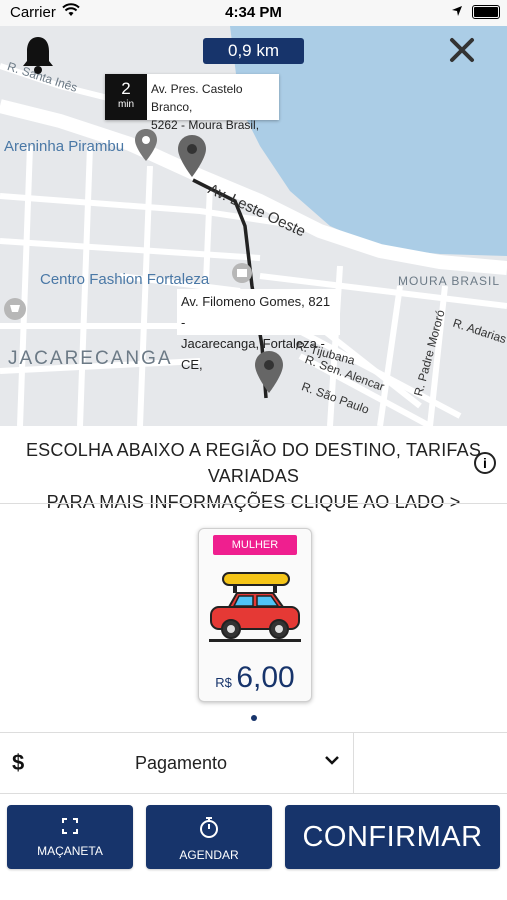  I want to click on payment-separator, so click(353, 763).